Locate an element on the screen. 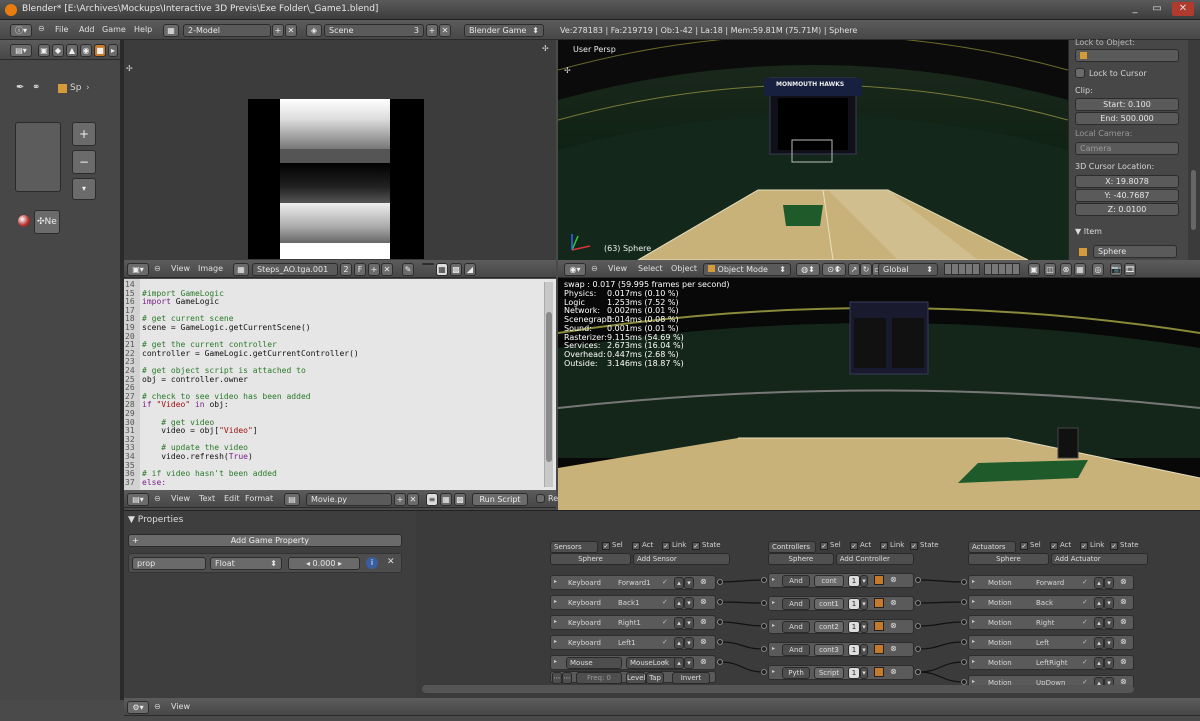  logic-hscrollbar is located at coordinates (778, 689).